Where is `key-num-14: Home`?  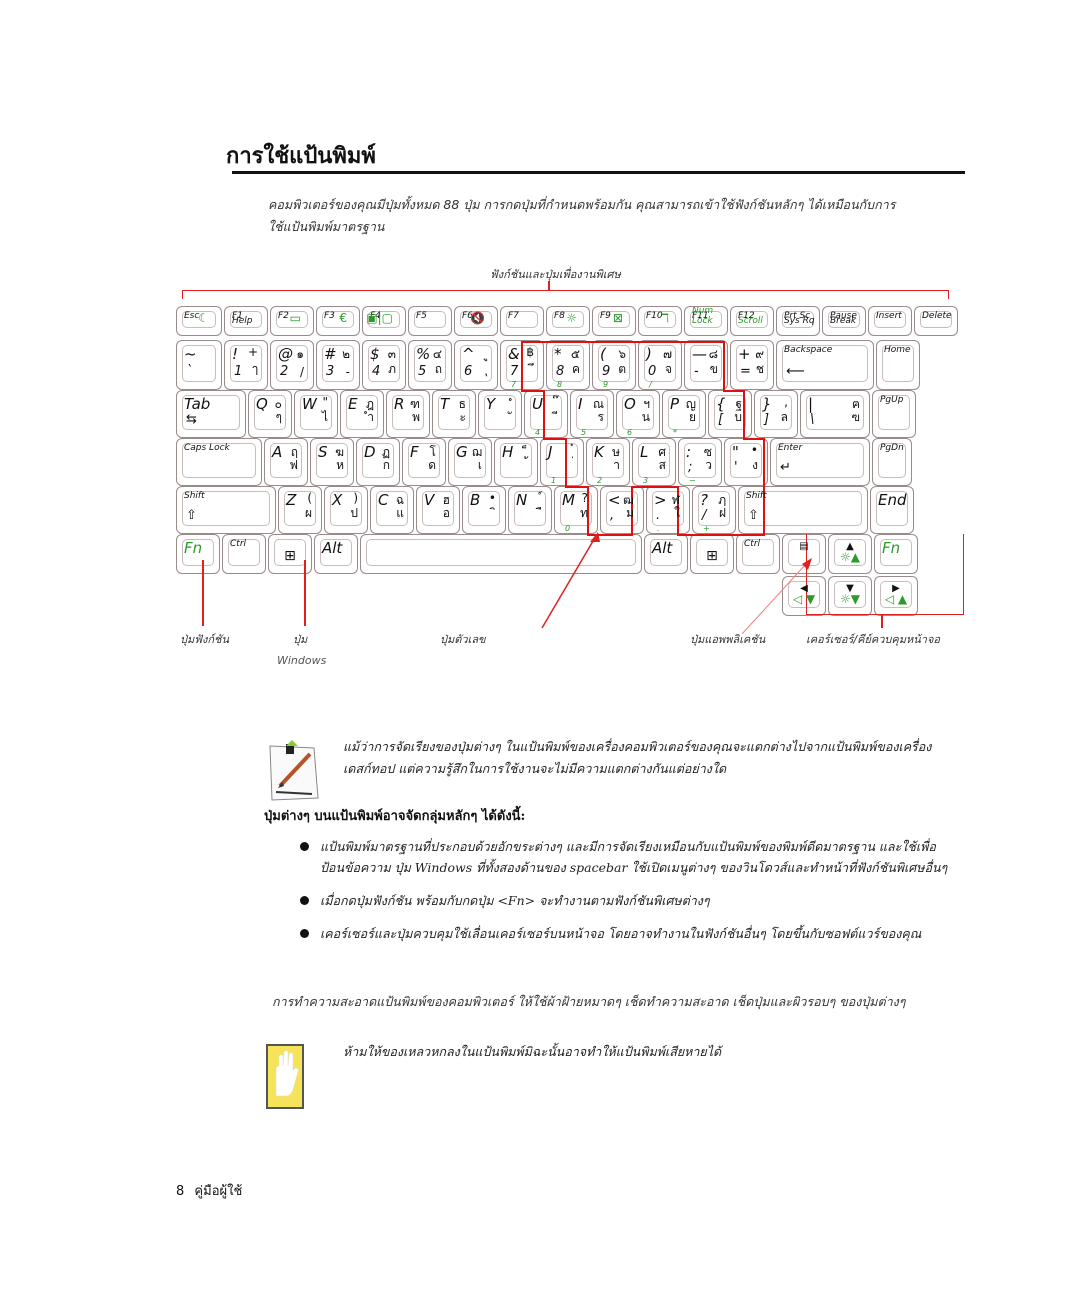
key-num-14: Home is located at coordinates (898, 365).